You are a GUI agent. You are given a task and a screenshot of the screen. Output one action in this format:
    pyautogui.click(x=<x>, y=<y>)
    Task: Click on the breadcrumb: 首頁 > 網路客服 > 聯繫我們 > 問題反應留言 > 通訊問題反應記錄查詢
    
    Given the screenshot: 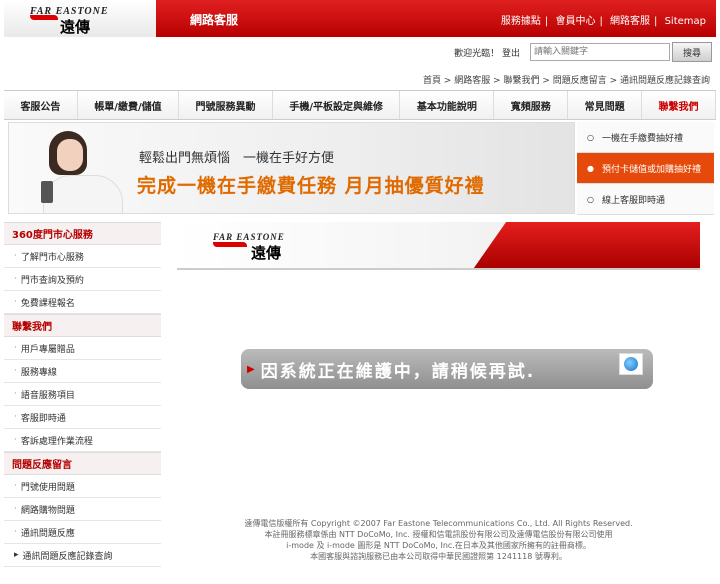 What is the action you would take?
    pyautogui.click(x=566, y=79)
    